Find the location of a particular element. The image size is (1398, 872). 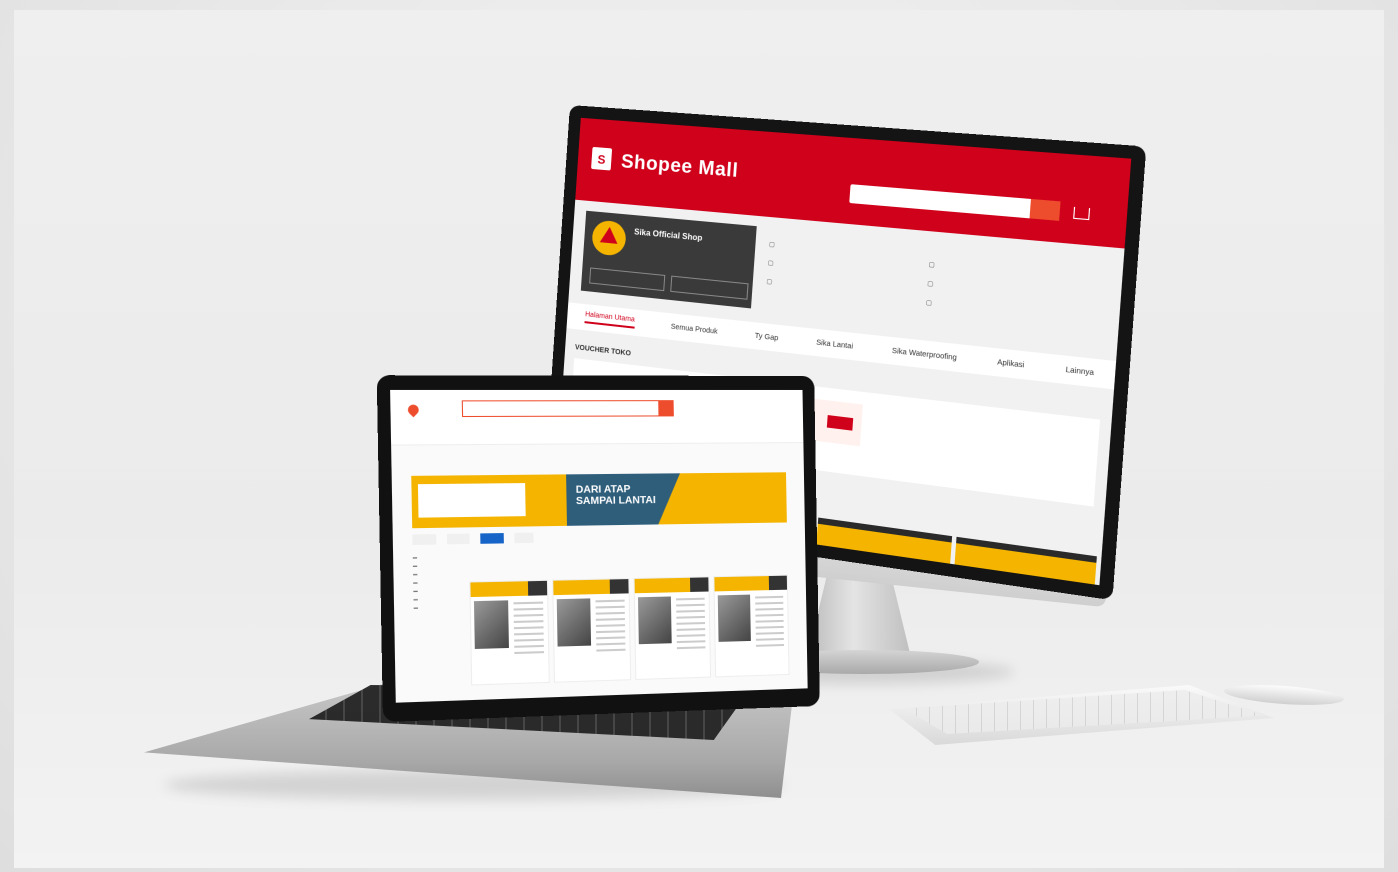

shop-stats-left: ▢ ▢ ▢ is located at coordinates (771, 263).